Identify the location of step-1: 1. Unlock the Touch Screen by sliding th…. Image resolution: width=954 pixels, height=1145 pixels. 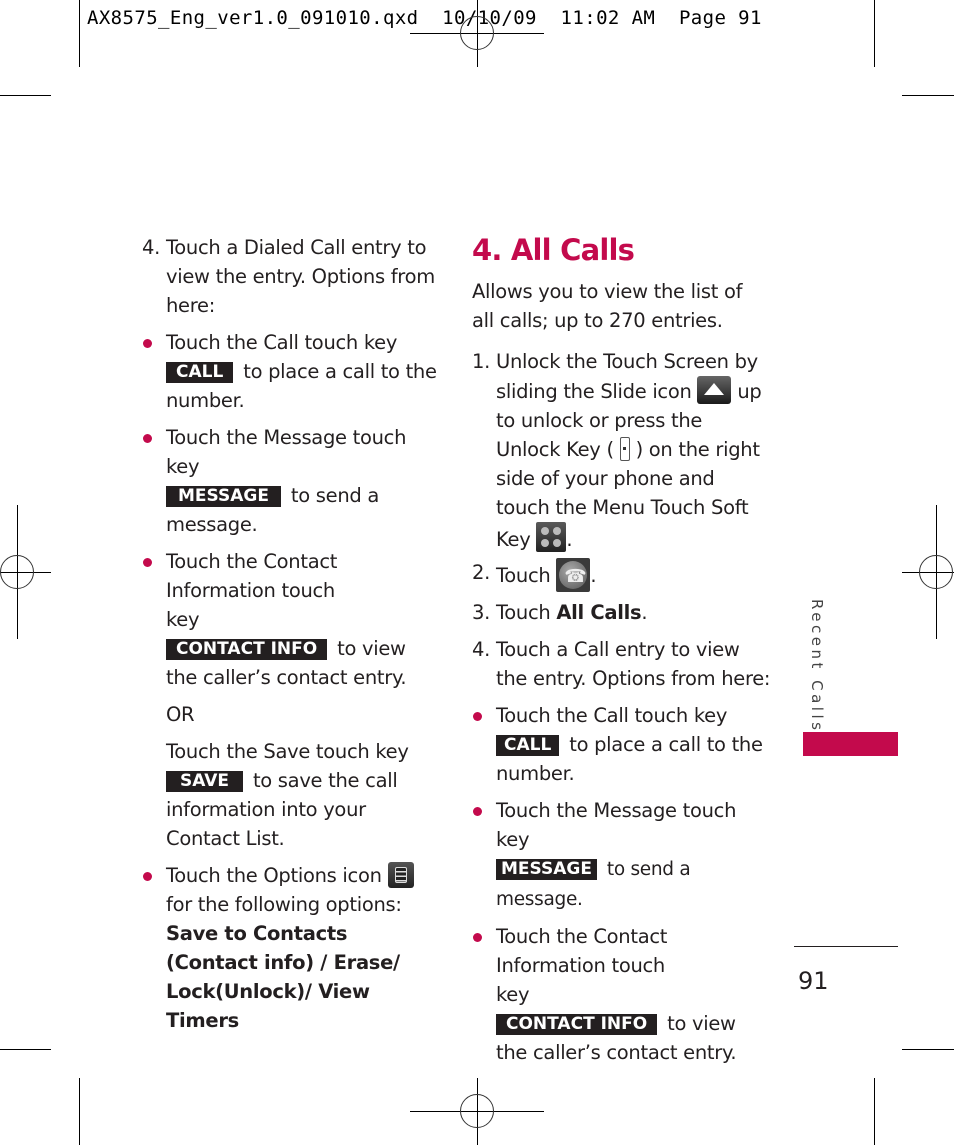
(617, 451).